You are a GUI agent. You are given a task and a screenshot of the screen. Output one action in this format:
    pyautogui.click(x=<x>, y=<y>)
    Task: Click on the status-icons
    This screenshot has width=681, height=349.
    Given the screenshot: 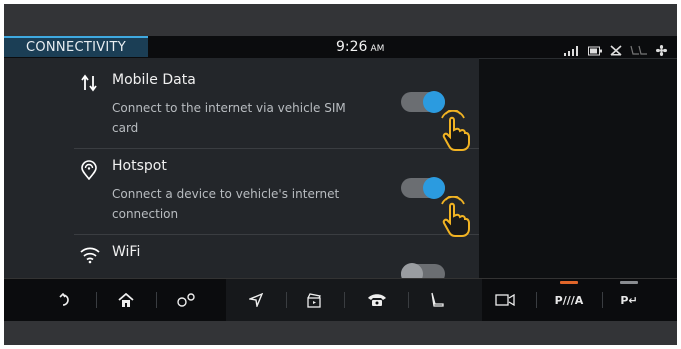 What is the action you would take?
    pyautogui.click(x=615, y=50)
    